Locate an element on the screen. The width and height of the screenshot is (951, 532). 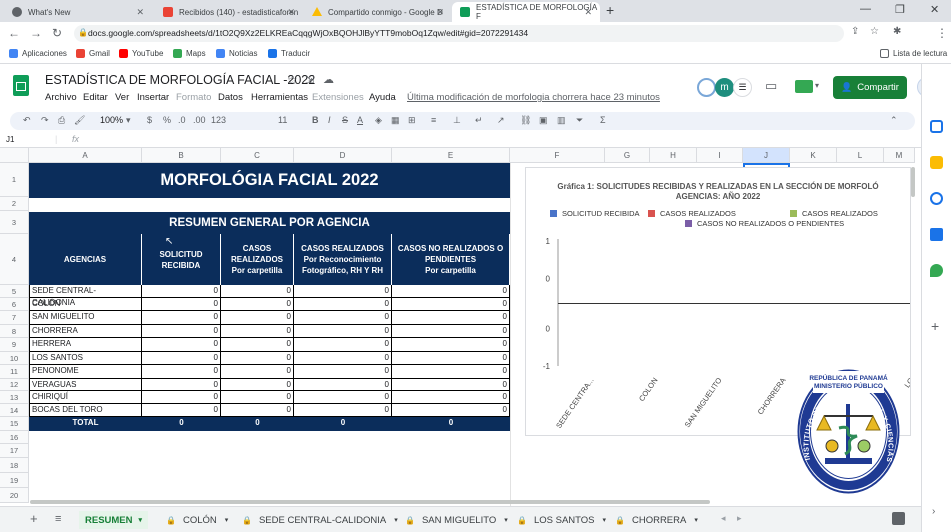
zoom-select: 100% is located at coordinates (111, 120).